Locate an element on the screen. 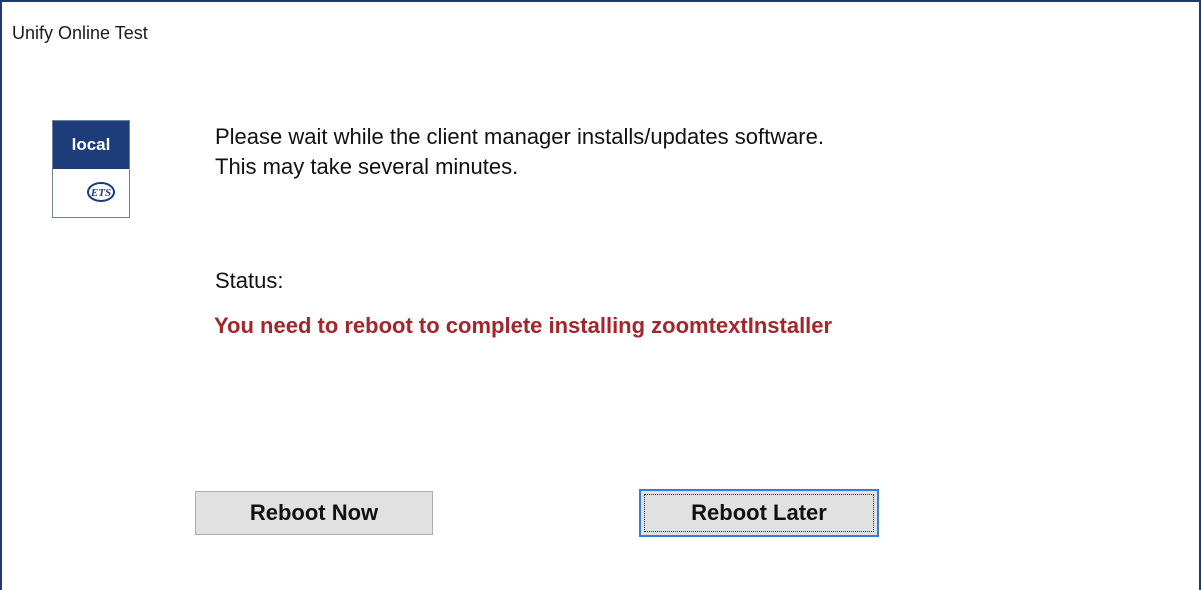  focus-rectangle is located at coordinates (759, 513).